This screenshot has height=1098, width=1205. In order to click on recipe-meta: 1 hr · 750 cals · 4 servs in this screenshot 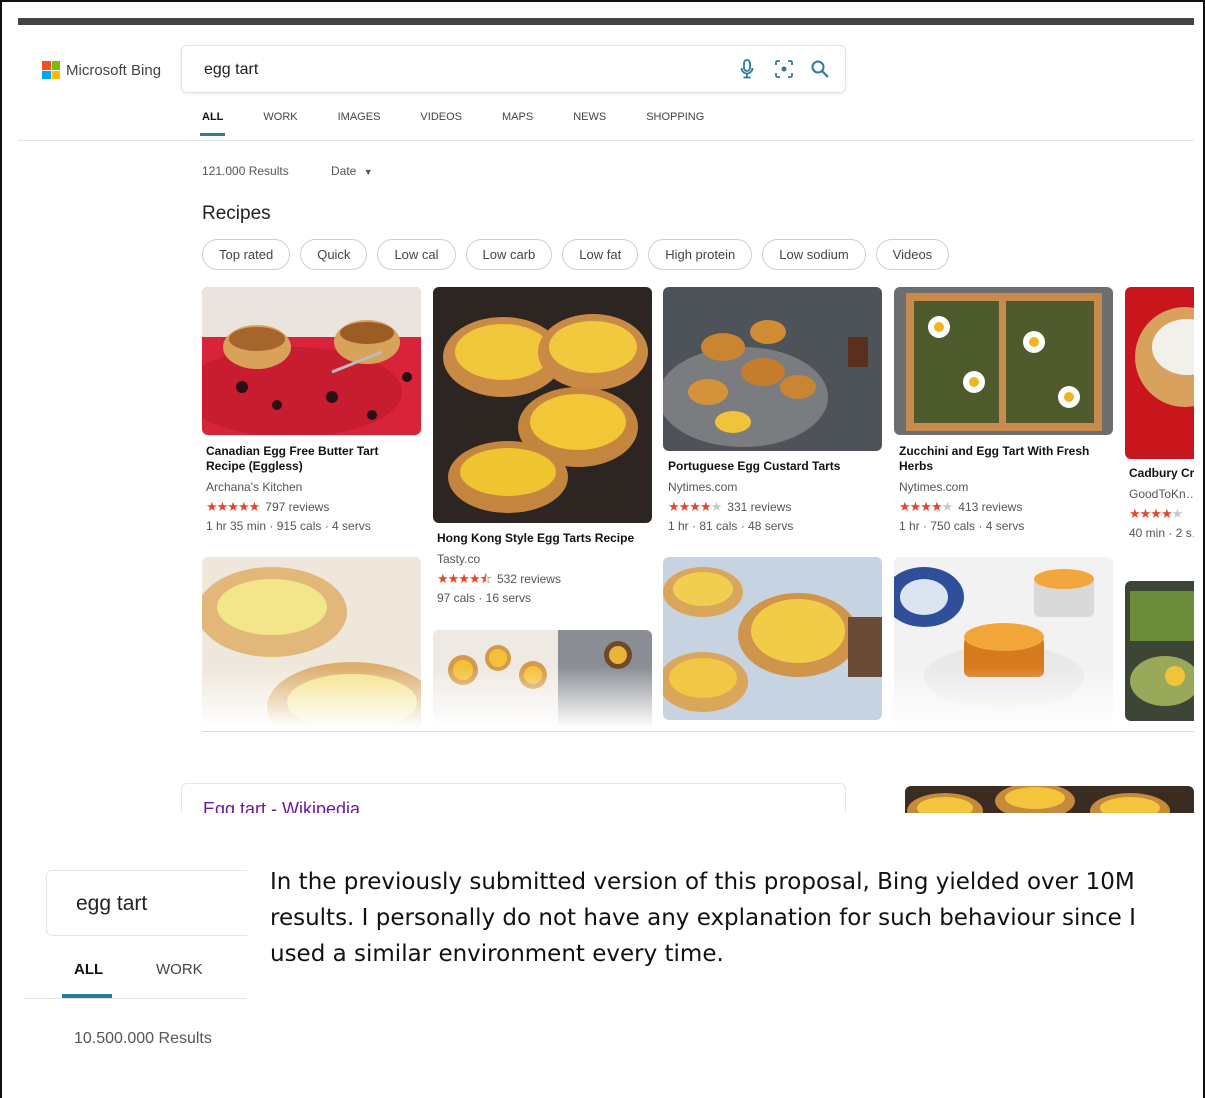, I will do `click(962, 526)`.